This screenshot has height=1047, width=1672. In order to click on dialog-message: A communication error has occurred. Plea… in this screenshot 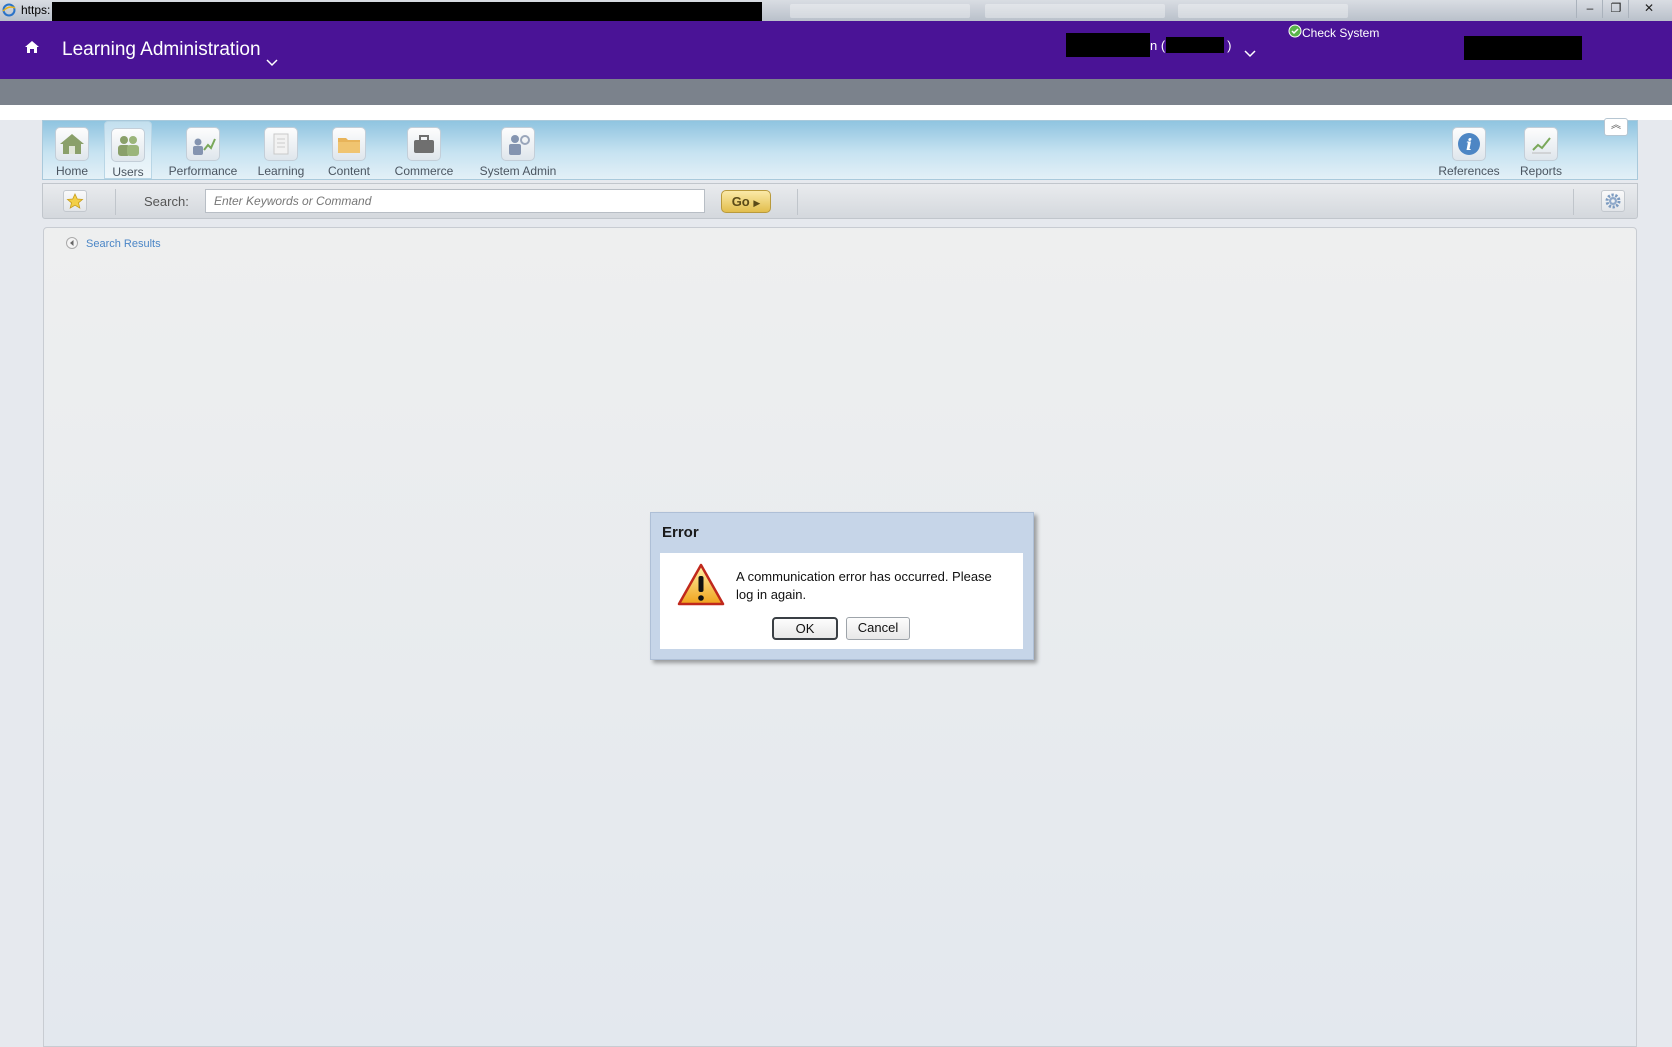, I will do `click(864, 585)`.